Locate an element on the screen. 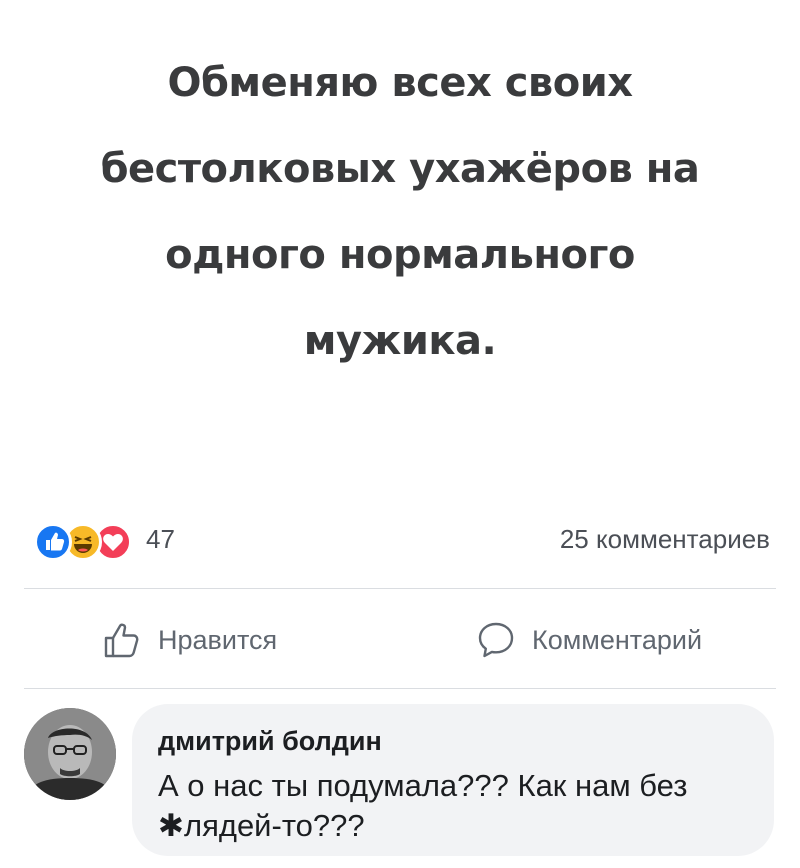 This screenshot has height=868, width=800. like-button: Нравится is located at coordinates (188, 640).